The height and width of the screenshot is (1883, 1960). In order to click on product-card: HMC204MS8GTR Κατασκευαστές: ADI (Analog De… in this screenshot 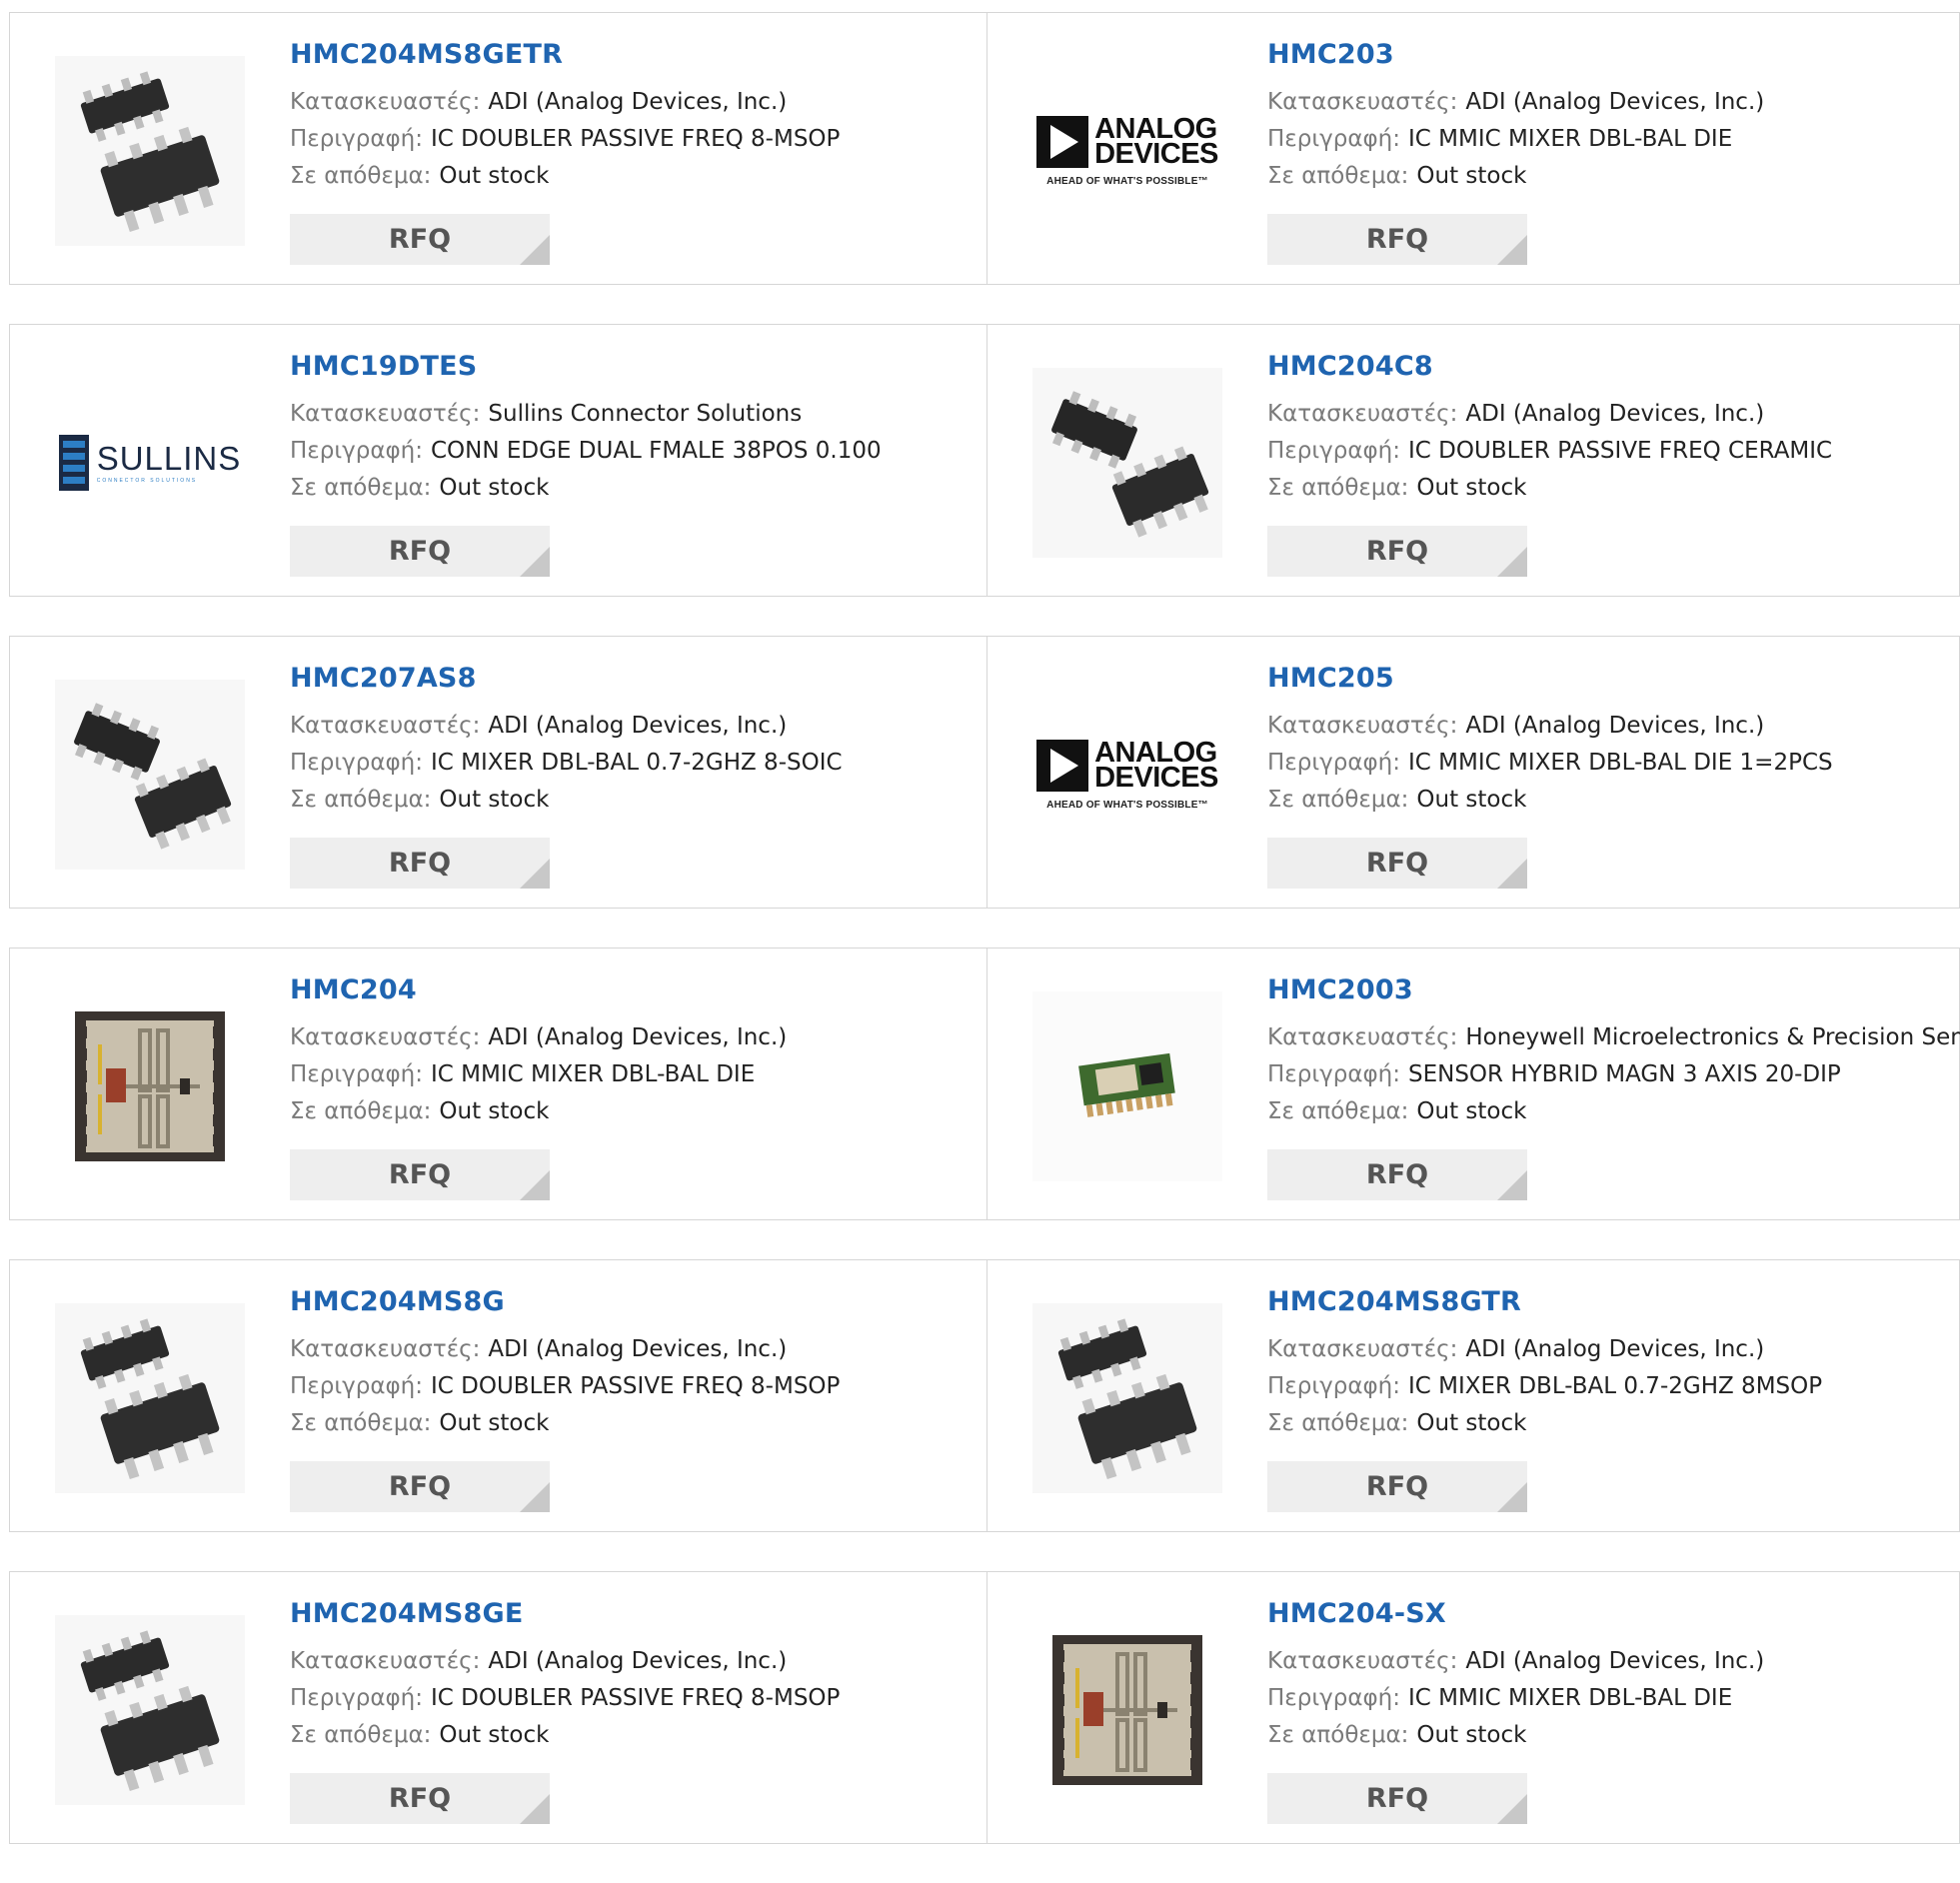, I will do `click(1474, 1395)`.